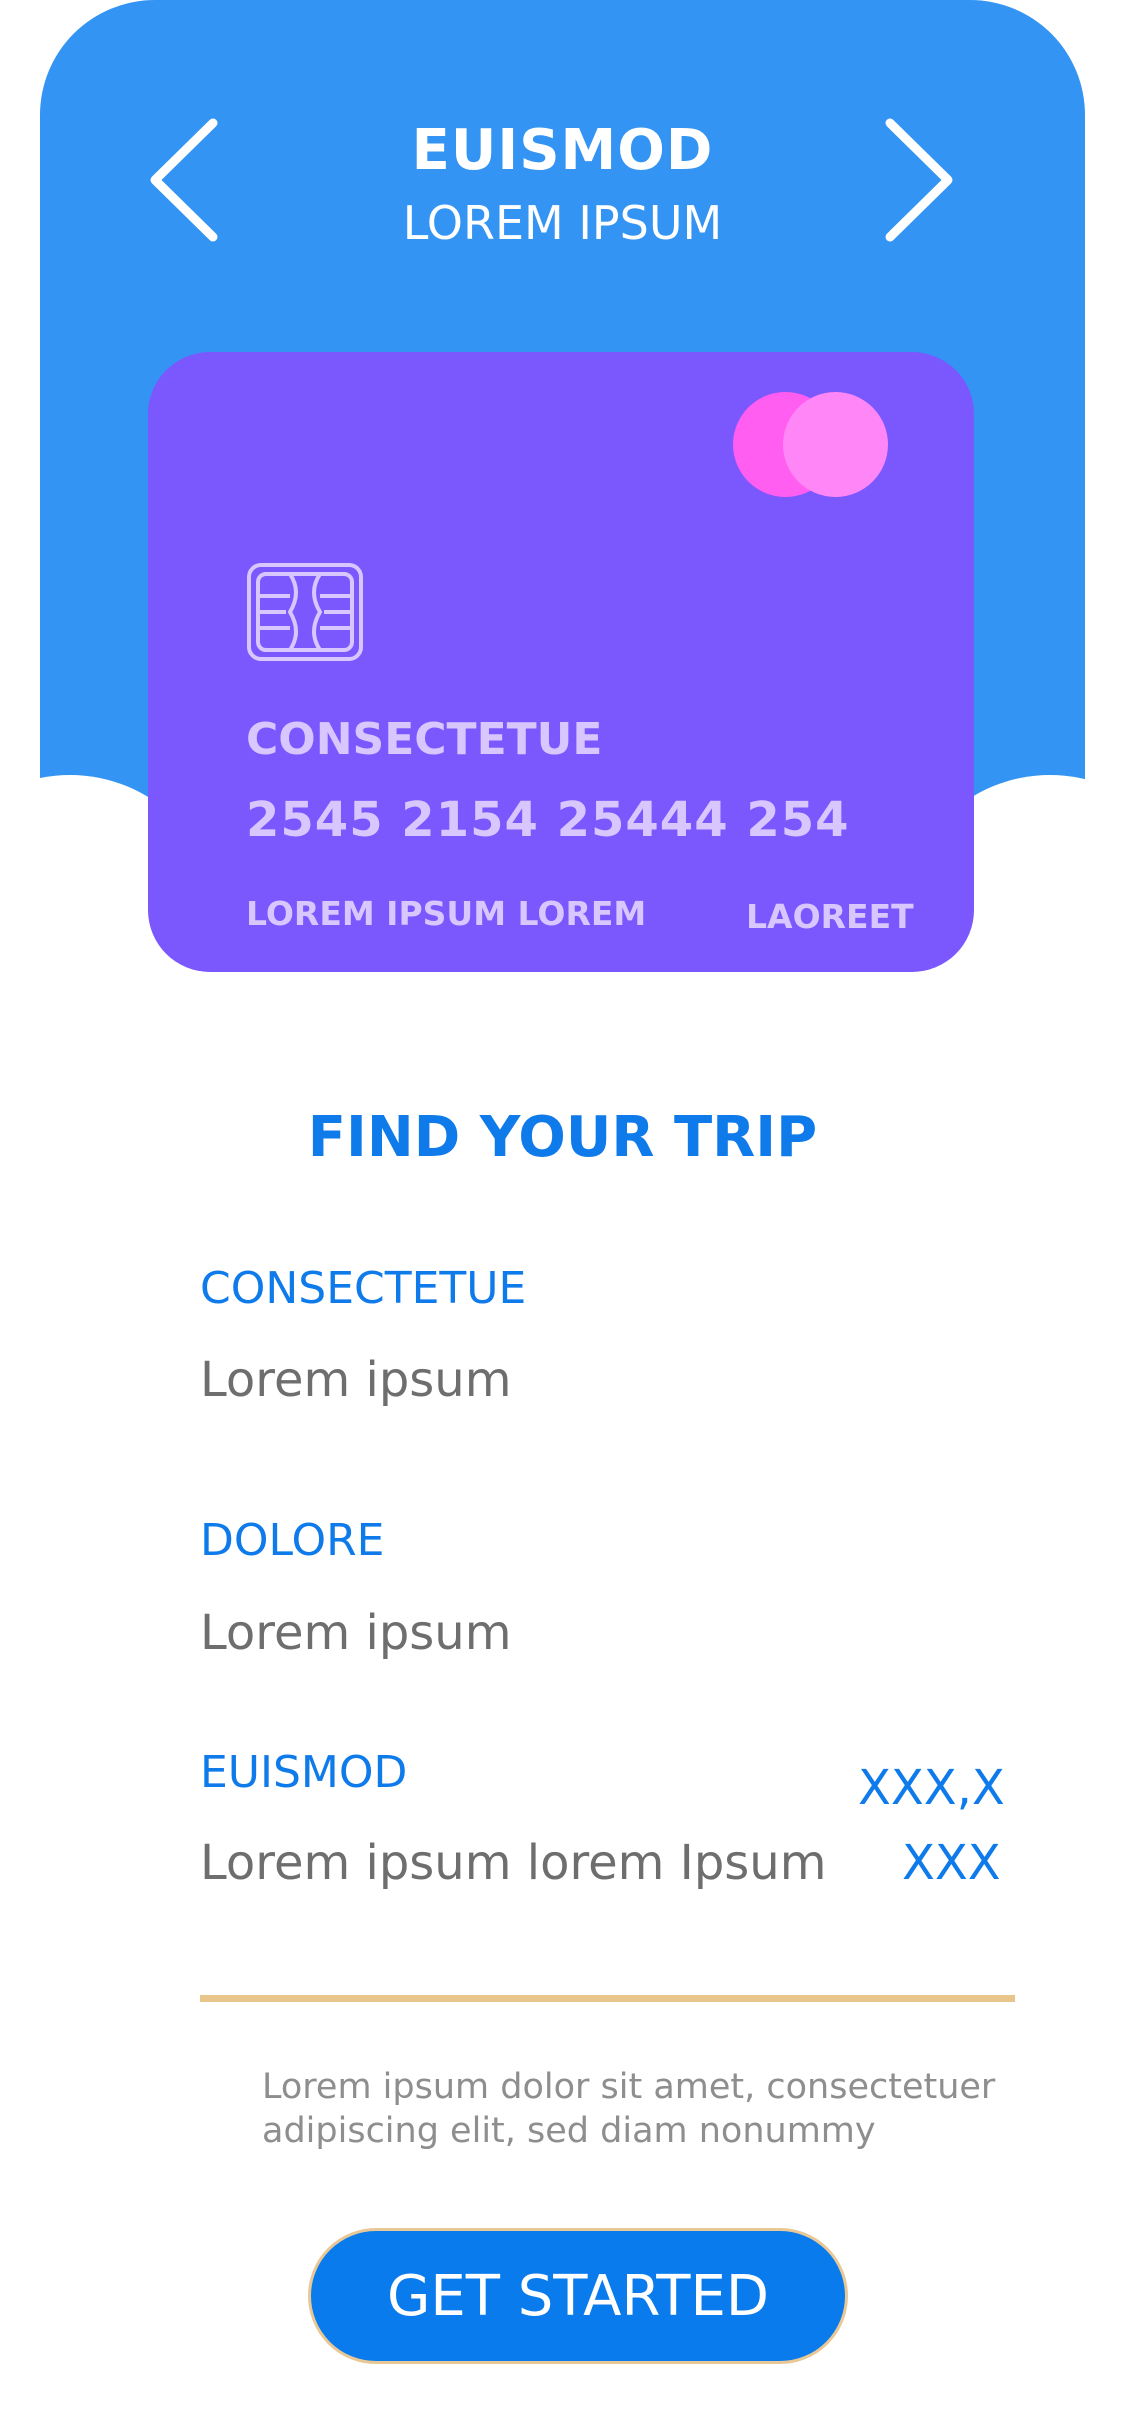 The image size is (1125, 2436). What do you see at coordinates (951, 1863) in the screenshot?
I see `price-bottom: XXX` at bounding box center [951, 1863].